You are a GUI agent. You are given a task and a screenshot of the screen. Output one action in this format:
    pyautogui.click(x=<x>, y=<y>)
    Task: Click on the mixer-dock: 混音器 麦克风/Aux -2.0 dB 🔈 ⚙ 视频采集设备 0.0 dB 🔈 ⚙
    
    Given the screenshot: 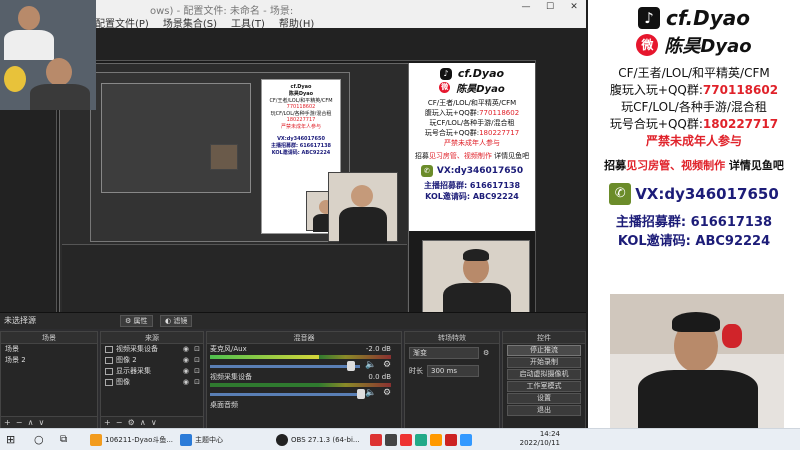 What is the action you would take?
    pyautogui.click(x=304, y=380)
    